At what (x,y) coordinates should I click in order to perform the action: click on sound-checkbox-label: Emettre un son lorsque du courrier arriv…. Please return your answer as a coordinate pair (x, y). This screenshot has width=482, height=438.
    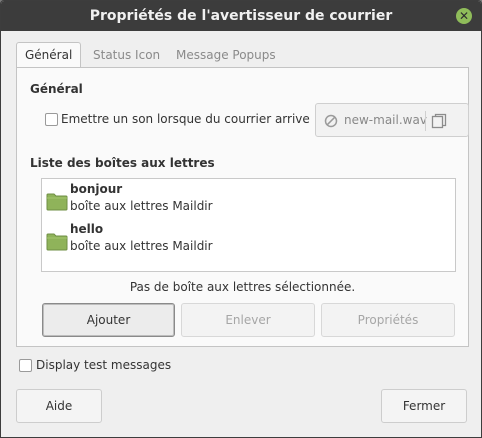
    Looking at the image, I should click on (189, 119).